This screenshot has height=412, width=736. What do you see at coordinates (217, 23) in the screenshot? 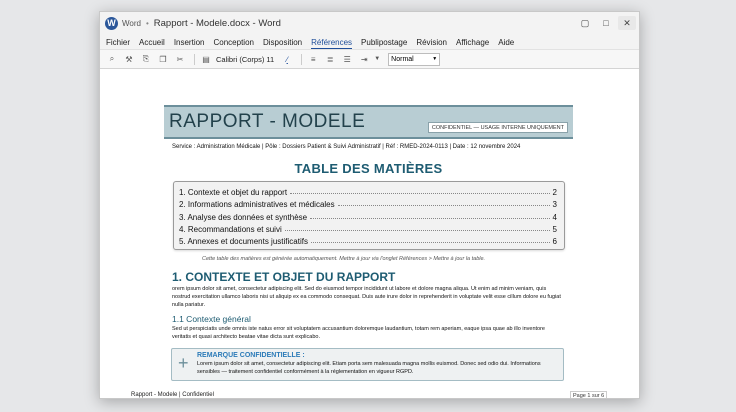
I see `window-title: Rapport - Modele.docx - Word` at bounding box center [217, 23].